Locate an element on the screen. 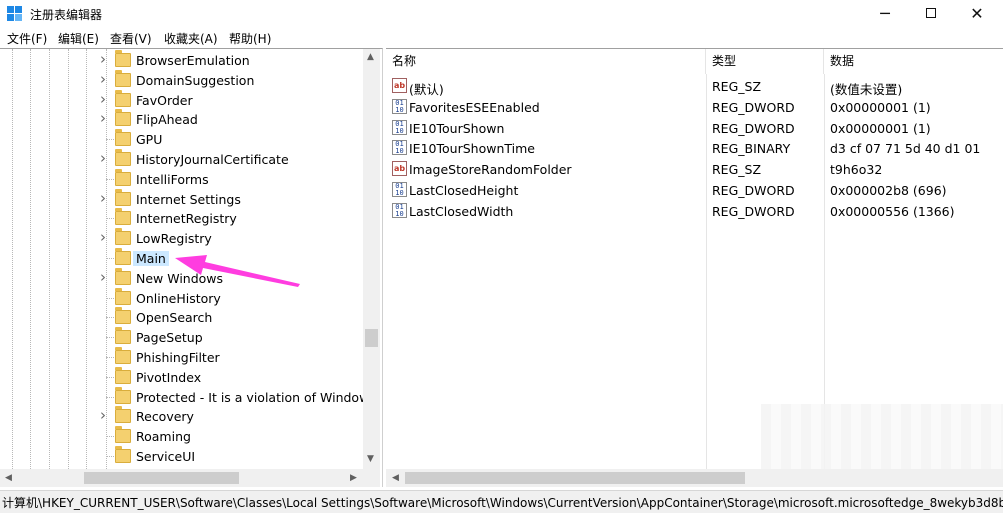 The width and height of the screenshot is (1003, 513). tree-item: OnlineHistory is located at coordinates (181, 297).